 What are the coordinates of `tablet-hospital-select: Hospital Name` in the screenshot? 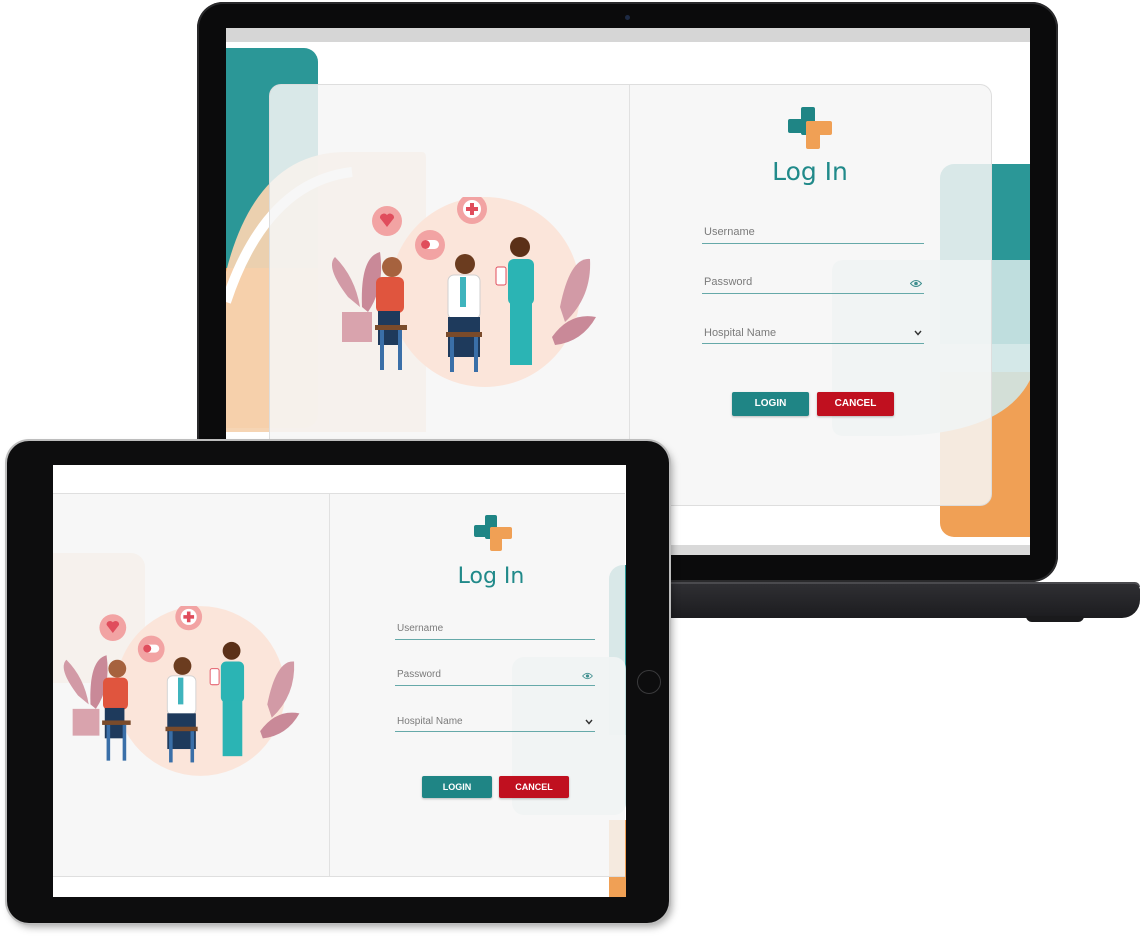 It's located at (495, 722).